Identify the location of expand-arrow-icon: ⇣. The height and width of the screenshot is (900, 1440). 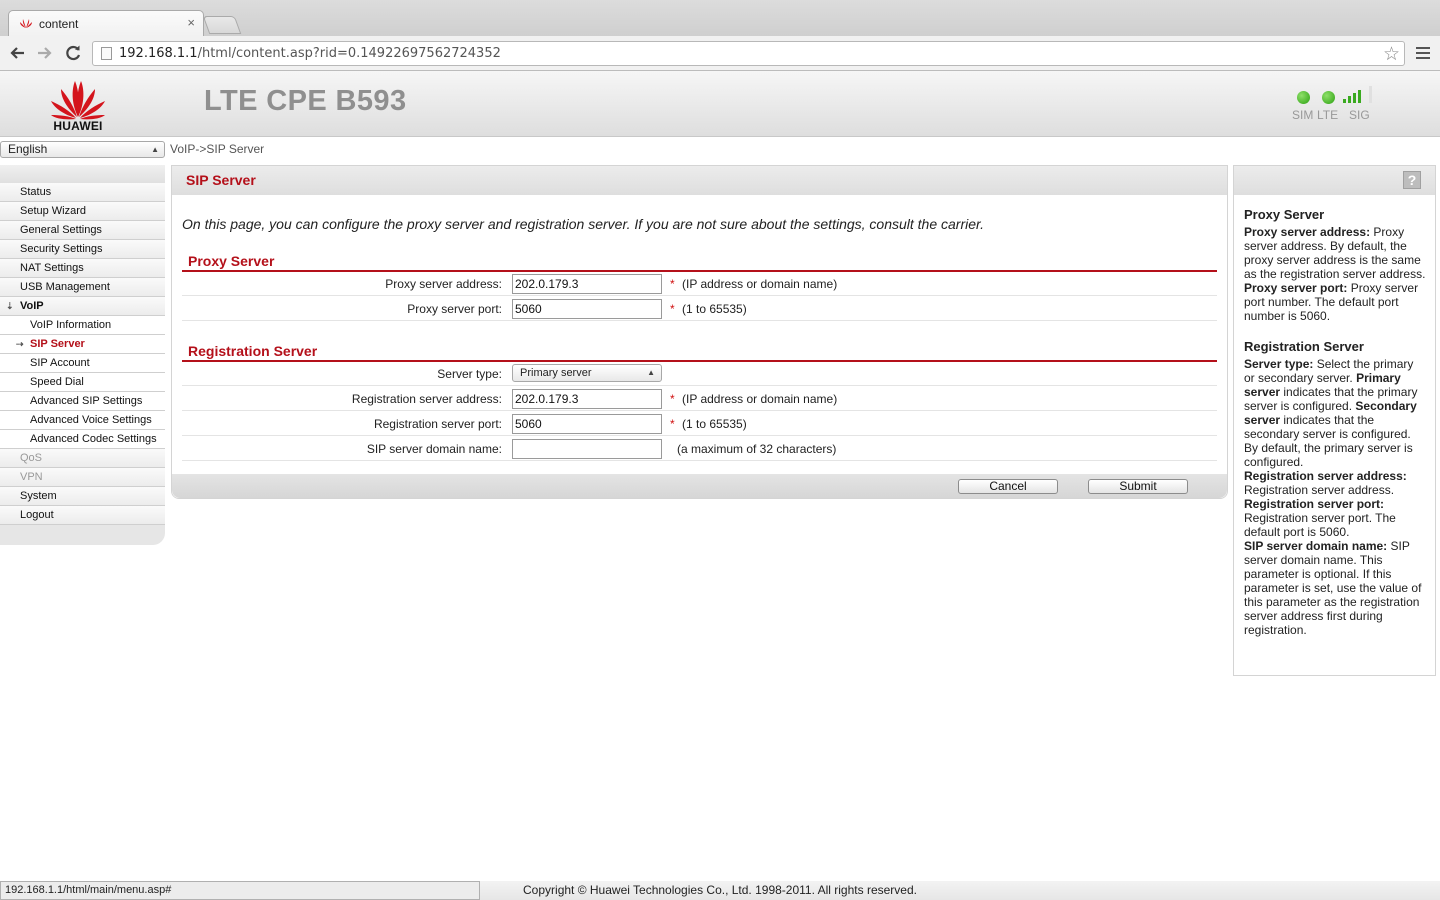
(10, 306).